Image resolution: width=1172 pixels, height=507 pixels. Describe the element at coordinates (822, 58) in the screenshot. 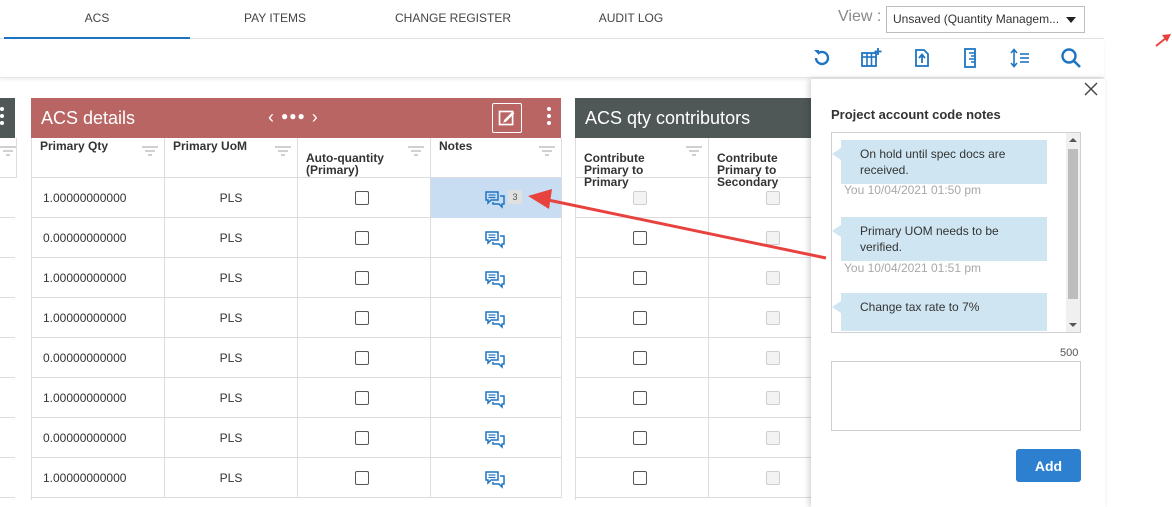

I see `refresh-icon` at that location.